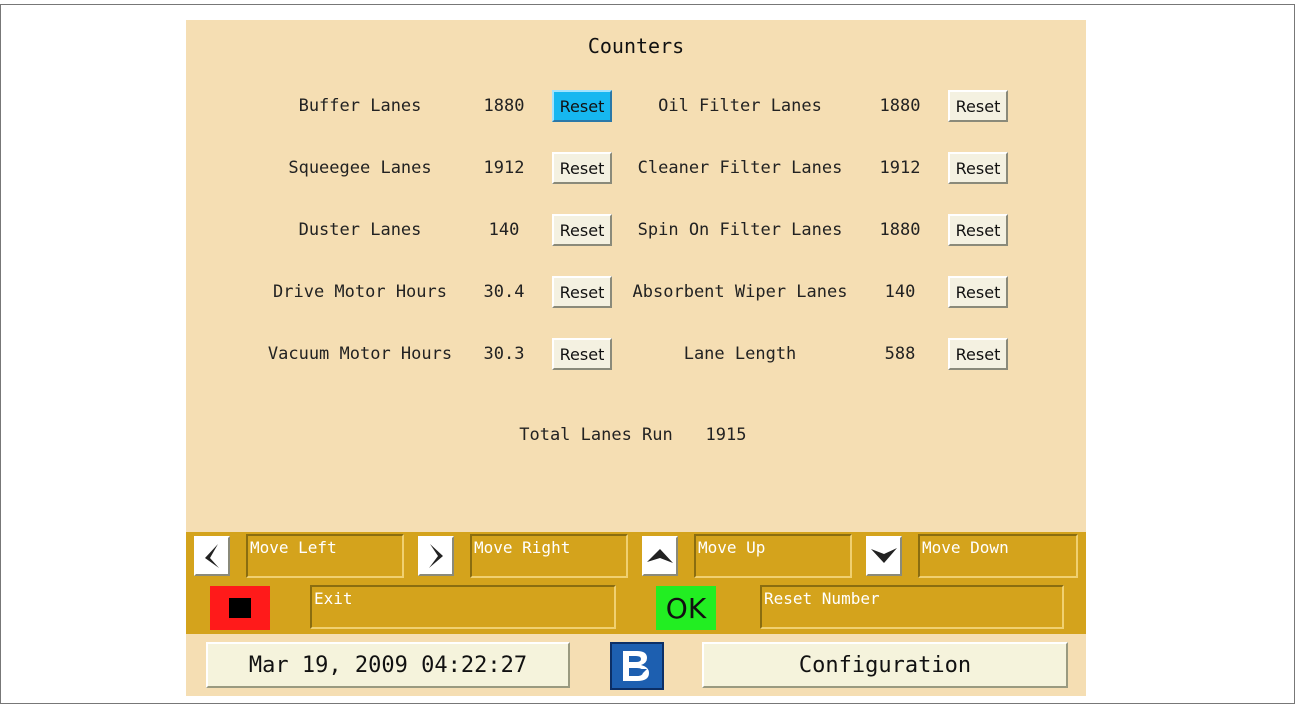  I want to click on counter-label-drive-motor-hours: Drive Motor Hours, so click(360, 292).